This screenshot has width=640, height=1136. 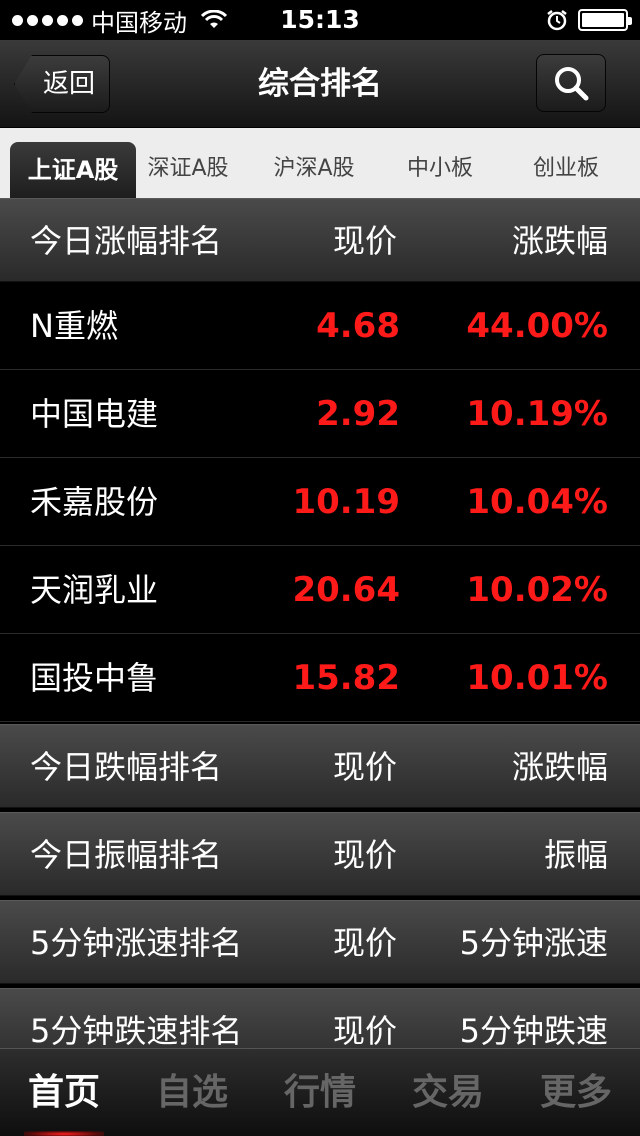 I want to click on section-title: 今日涨幅排名, so click(x=126, y=241).